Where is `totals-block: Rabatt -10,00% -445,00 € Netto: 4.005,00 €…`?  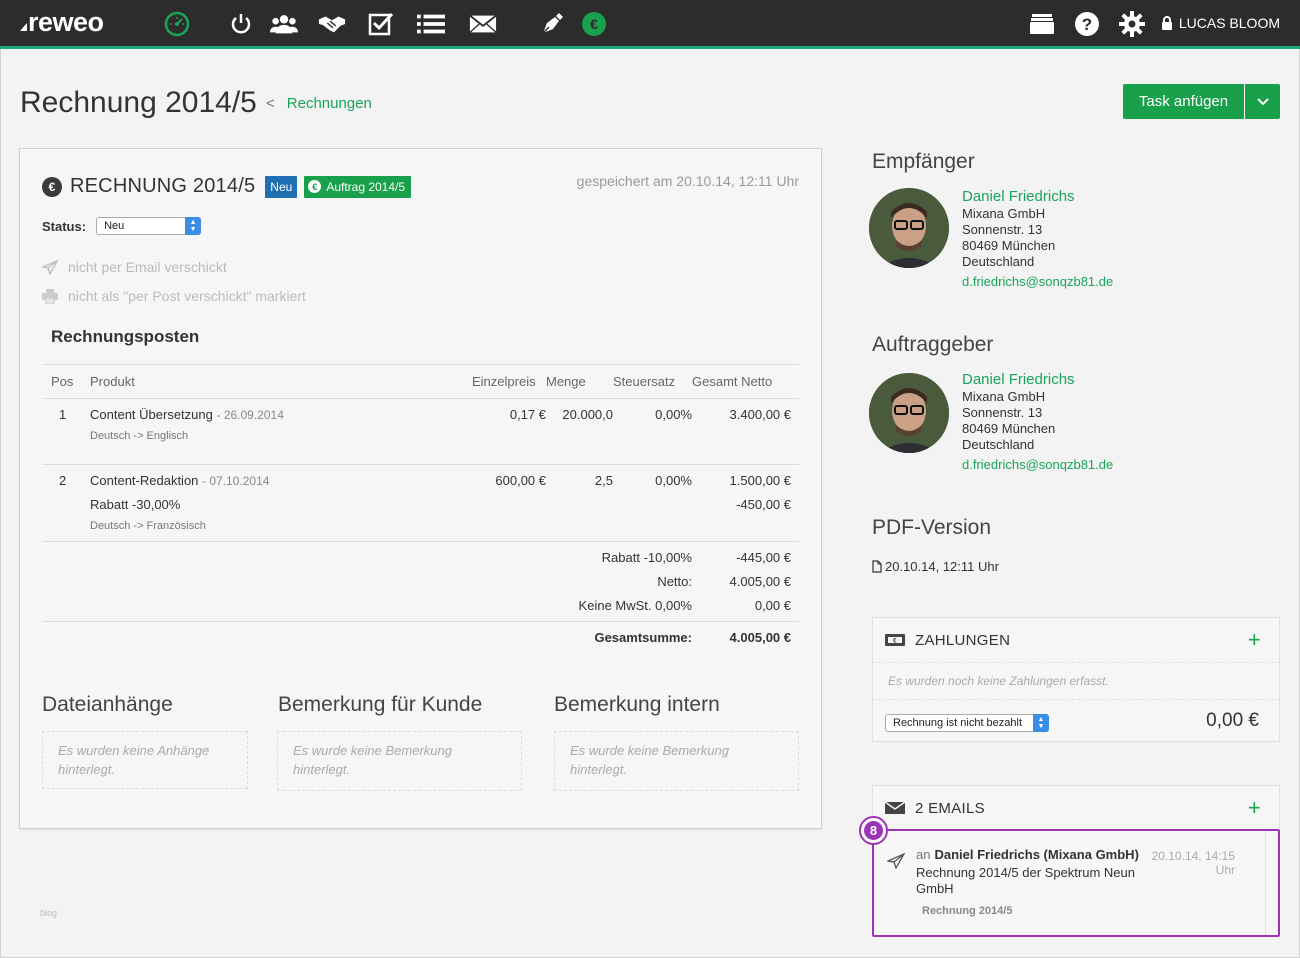
totals-block: Rabatt -10,00% -445,00 € Netto: 4.005,00 €… is located at coordinates (420, 597).